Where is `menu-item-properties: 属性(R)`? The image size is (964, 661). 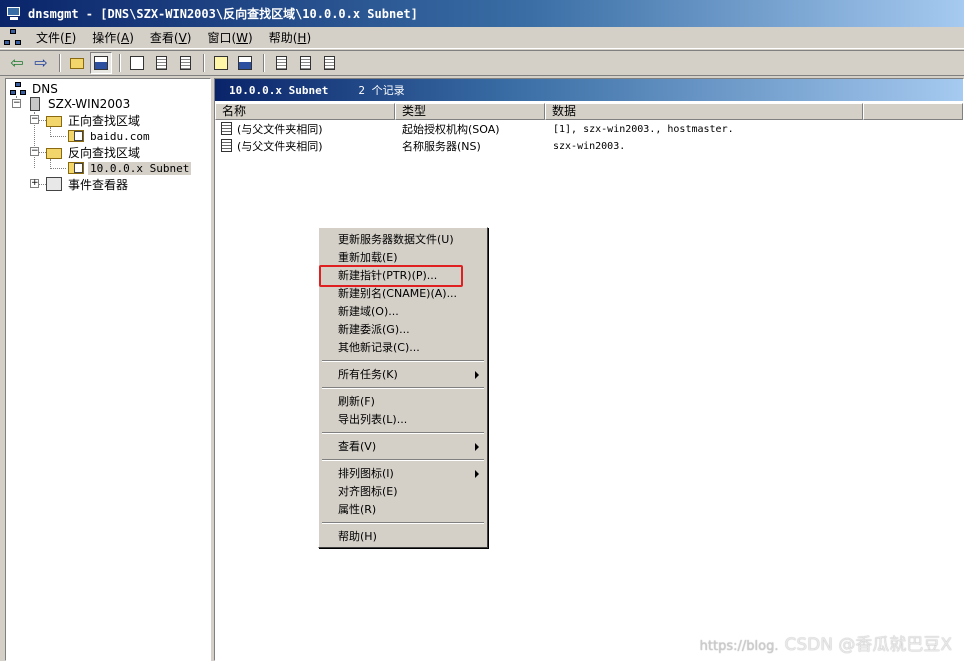 menu-item-properties: 属性(R) is located at coordinates (403, 510).